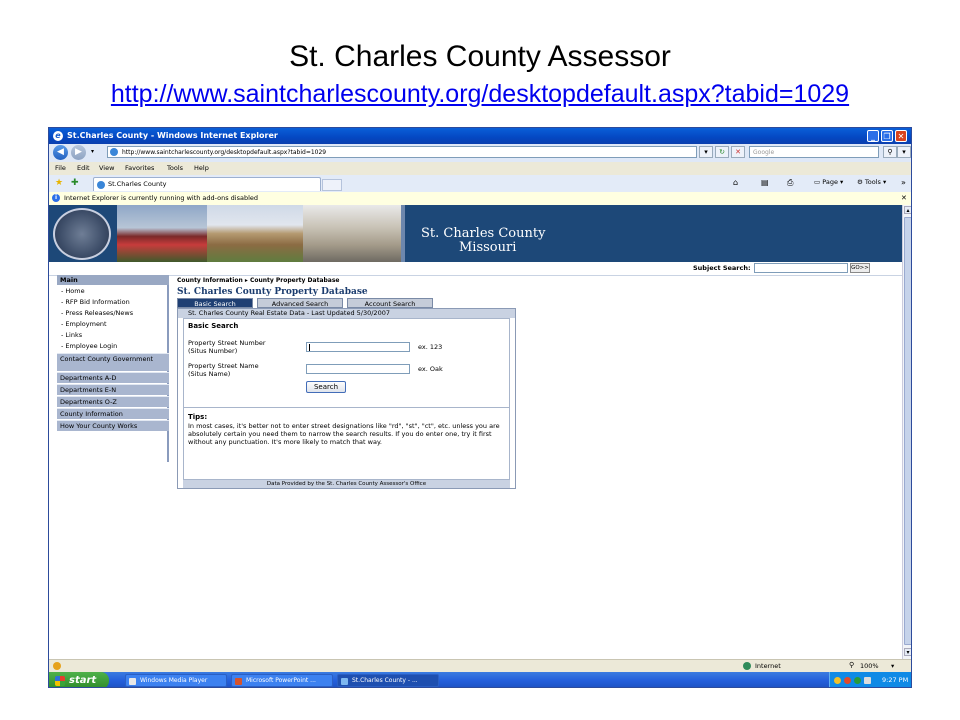  Describe the element at coordinates (83, 168) in the screenshot. I see `menu-edit: Edit` at that location.